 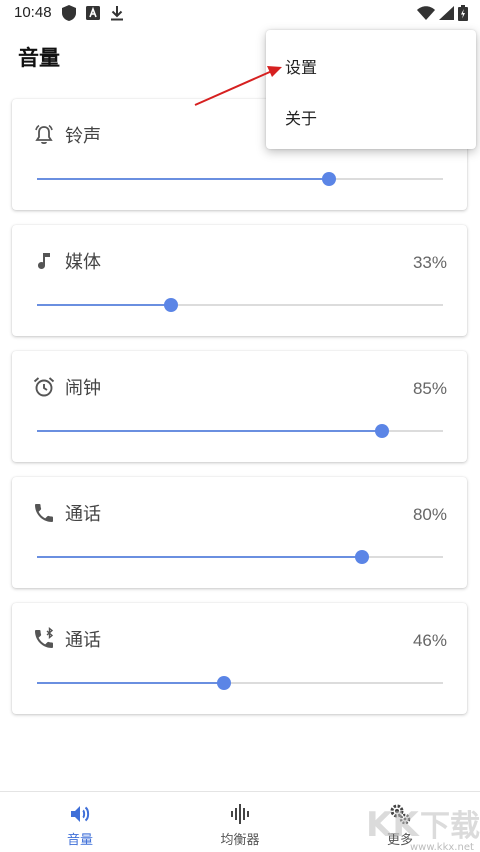 What do you see at coordinates (44, 387) in the screenshot?
I see `alarm-clock-icon` at bounding box center [44, 387].